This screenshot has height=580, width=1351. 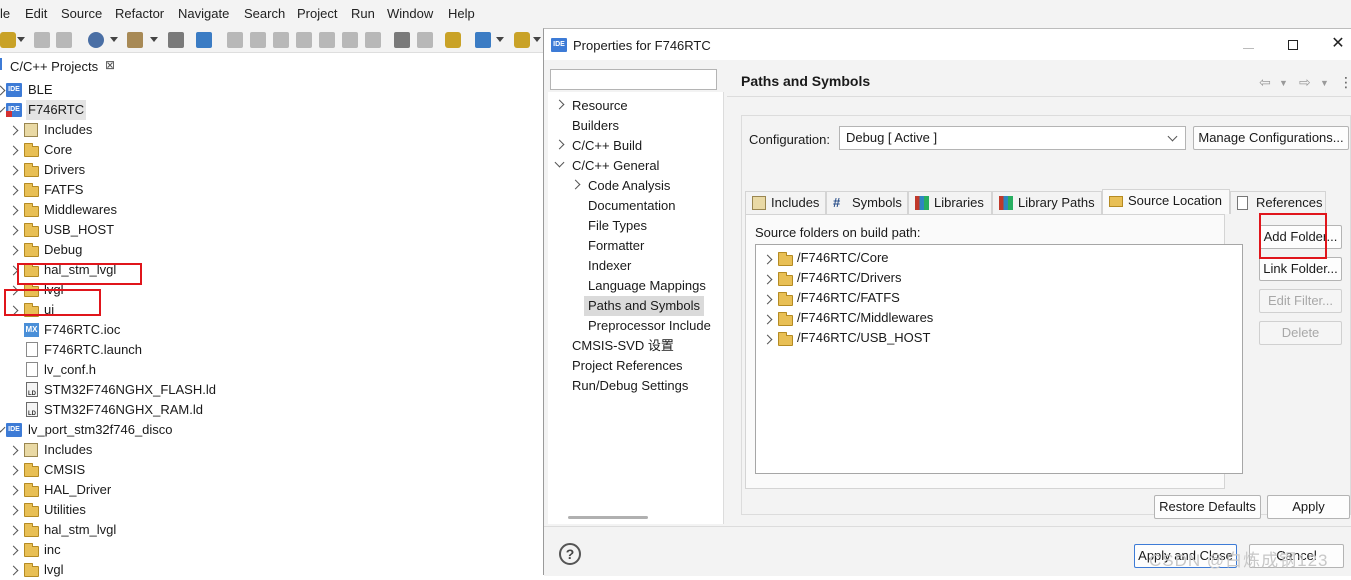 What do you see at coordinates (304, 40) in the screenshot?
I see `disconnect-icon` at bounding box center [304, 40].